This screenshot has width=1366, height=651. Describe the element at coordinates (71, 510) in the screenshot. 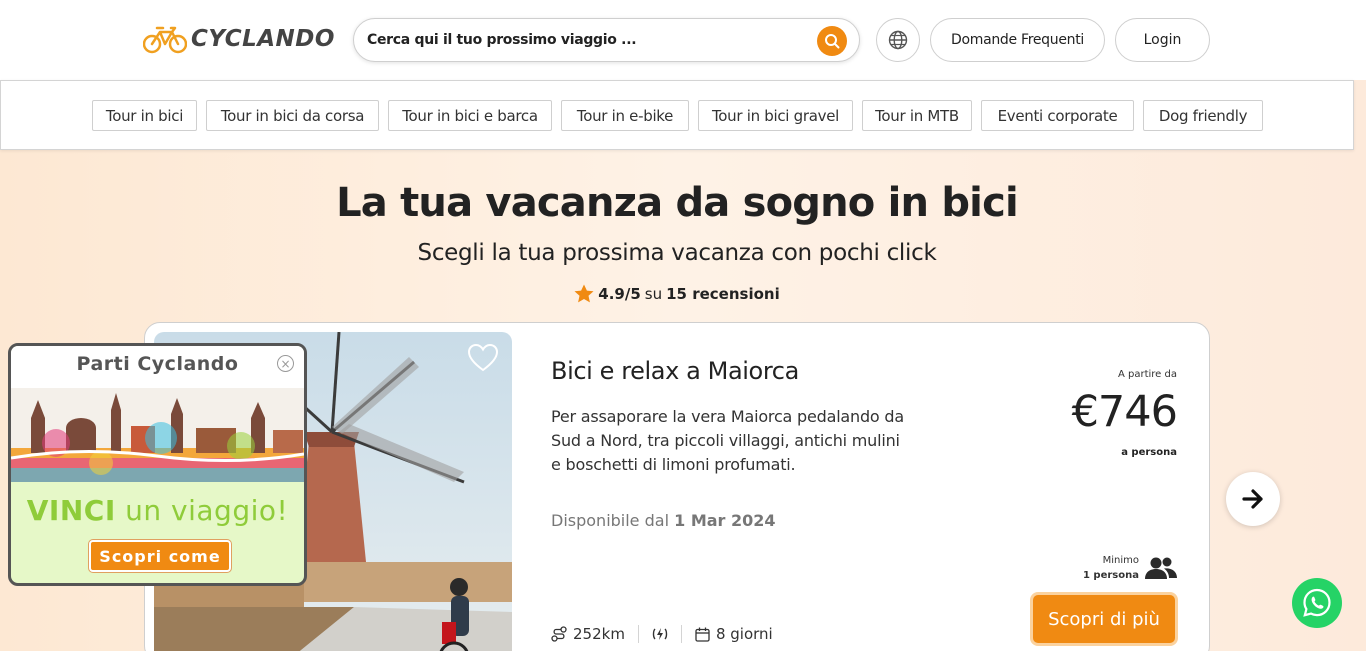

I see `promo-win-strong: VINCI` at that location.